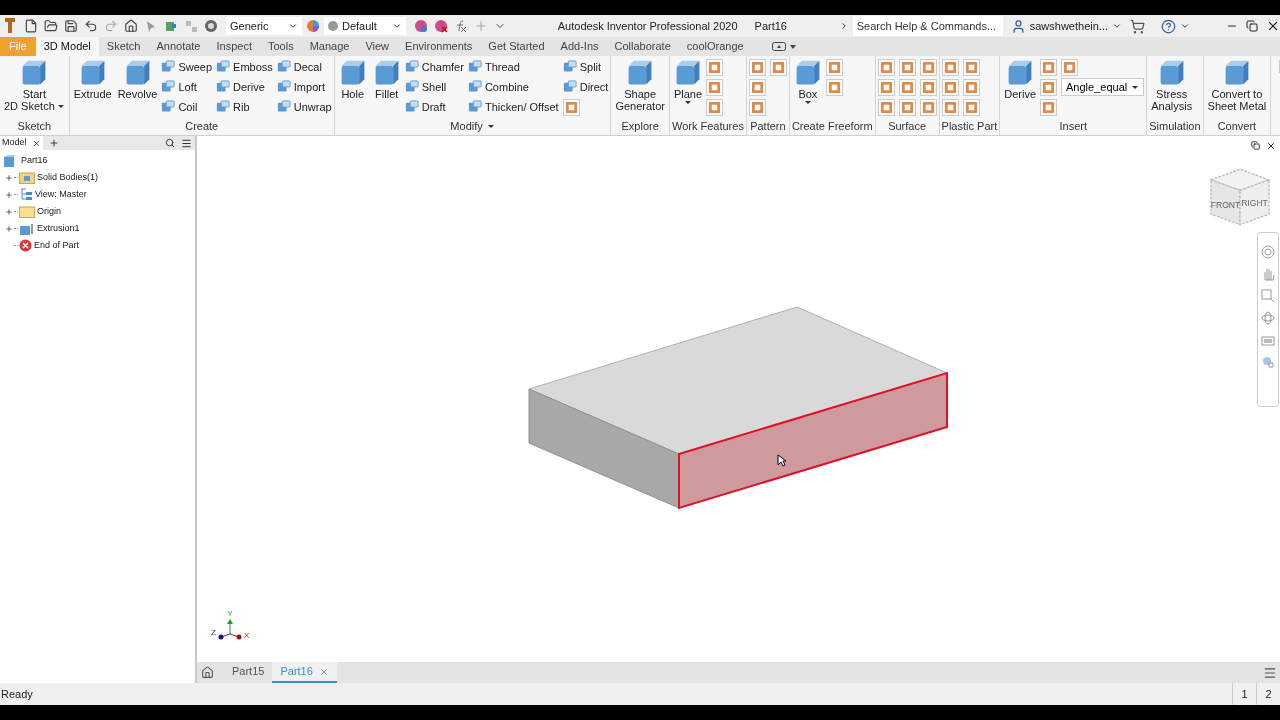  Describe the element at coordinates (323, 671) in the screenshot. I see `close-tab-icon` at that location.